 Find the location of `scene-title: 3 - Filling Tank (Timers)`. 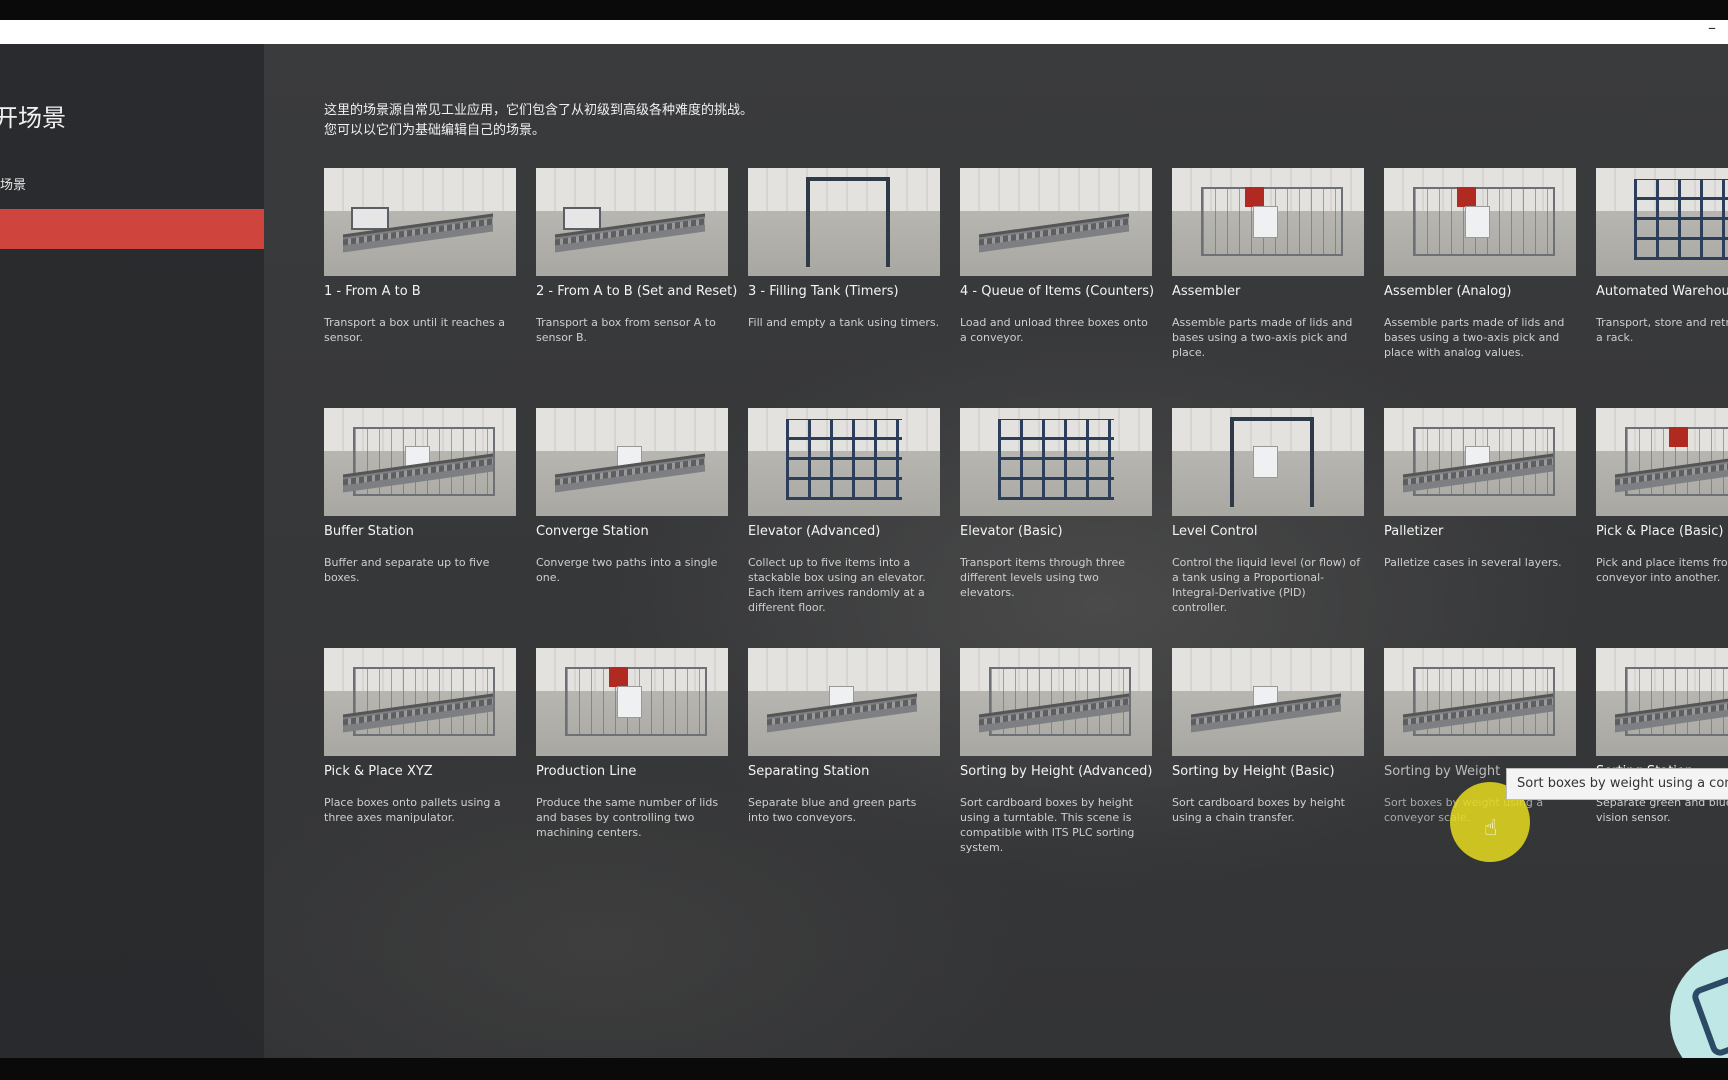

scene-title: 3 - Filling Tank (Timers) is located at coordinates (823, 291).